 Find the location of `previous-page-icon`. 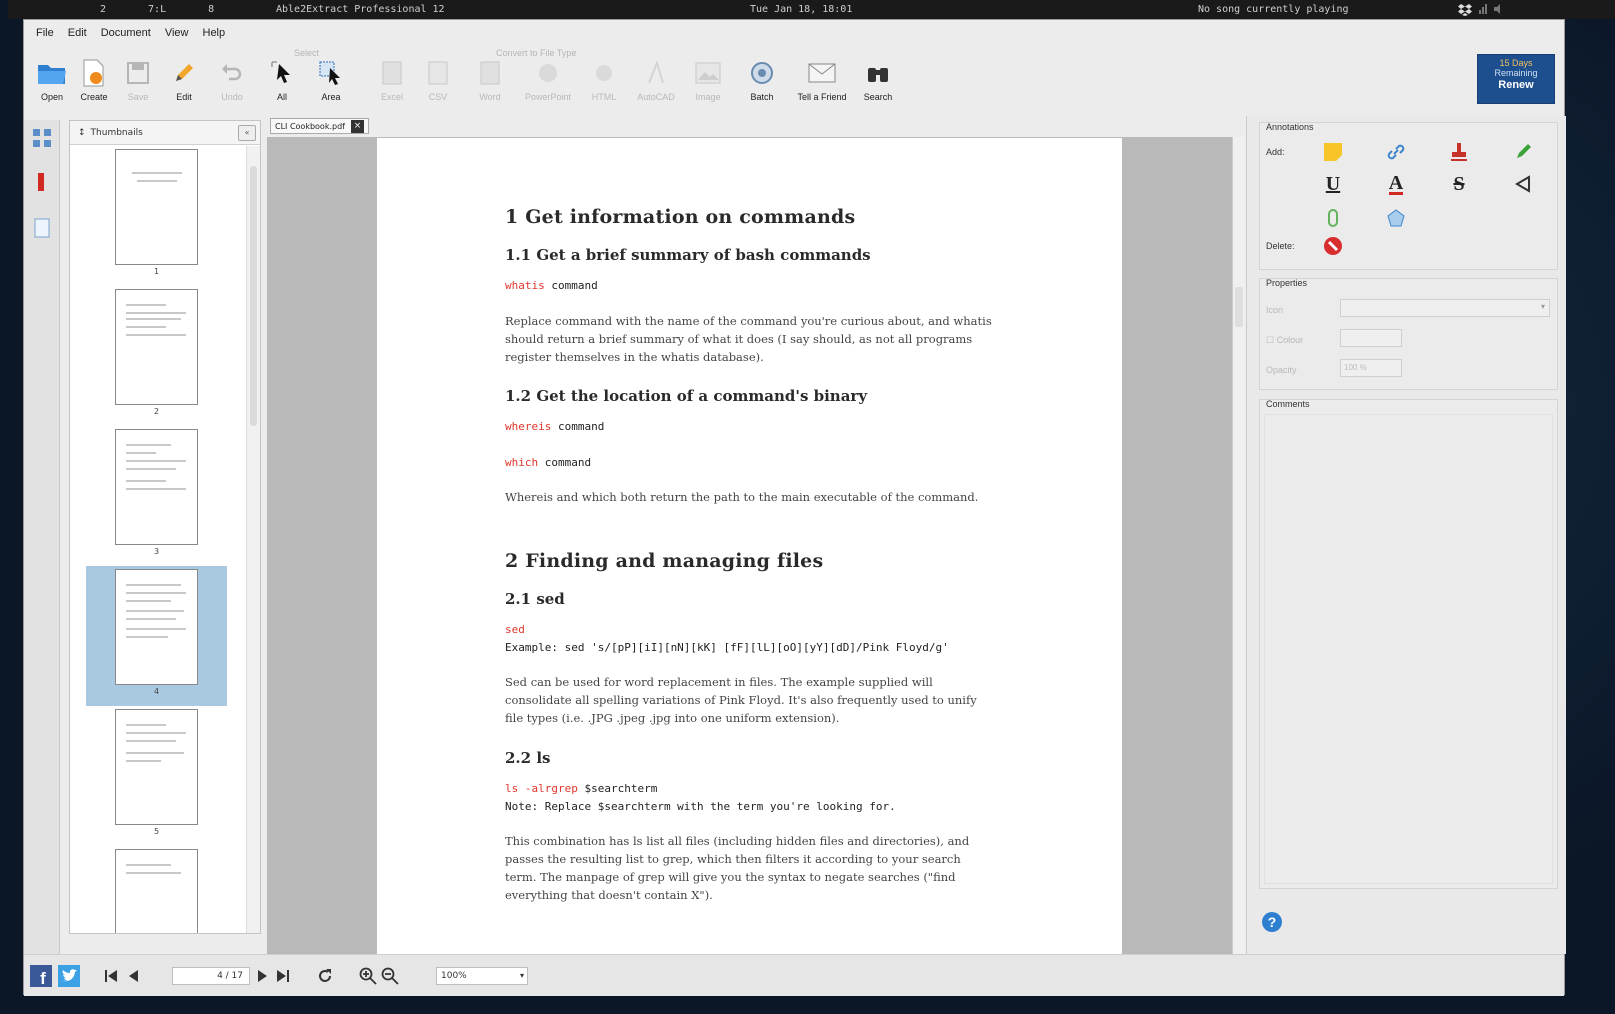

previous-page-icon is located at coordinates (133, 976).